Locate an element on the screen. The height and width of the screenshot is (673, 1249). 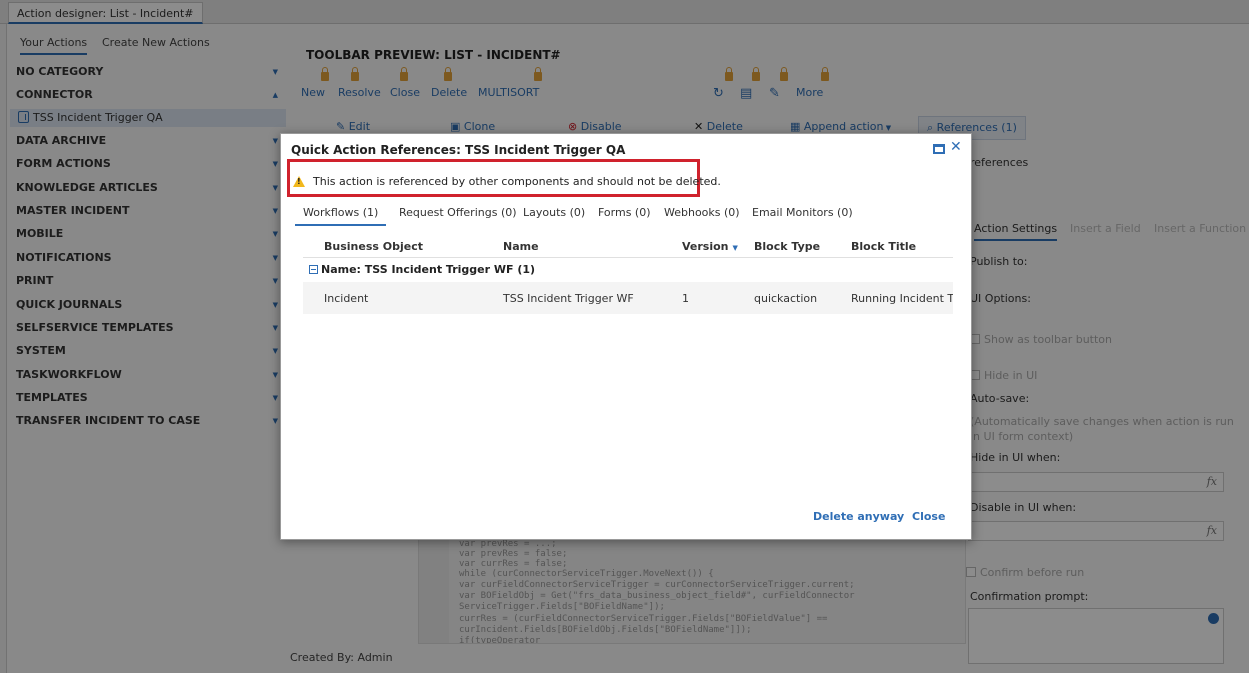
maximize-icon is located at coordinates (939, 149).